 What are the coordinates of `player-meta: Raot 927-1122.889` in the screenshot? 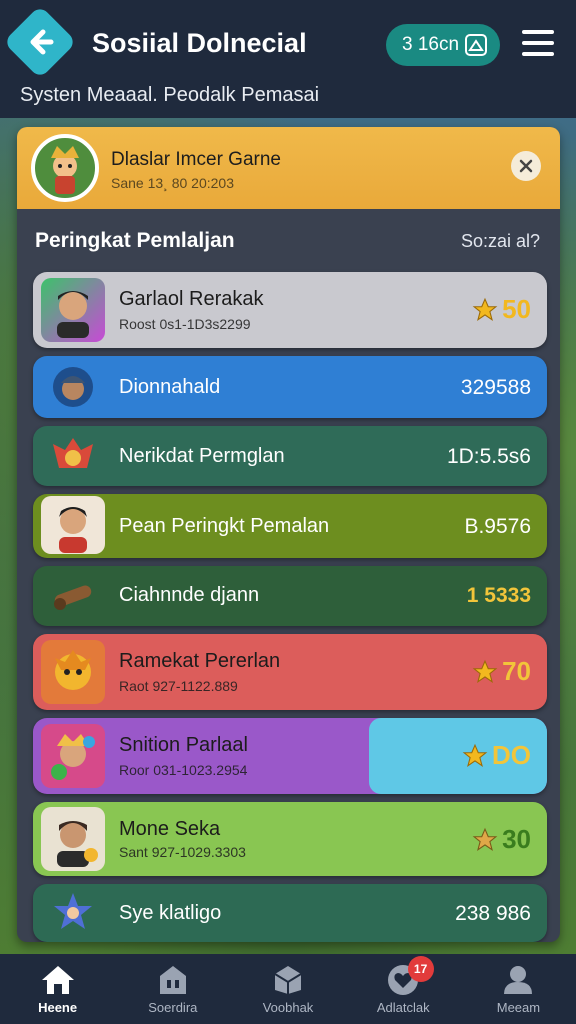 It's located at (178, 686).